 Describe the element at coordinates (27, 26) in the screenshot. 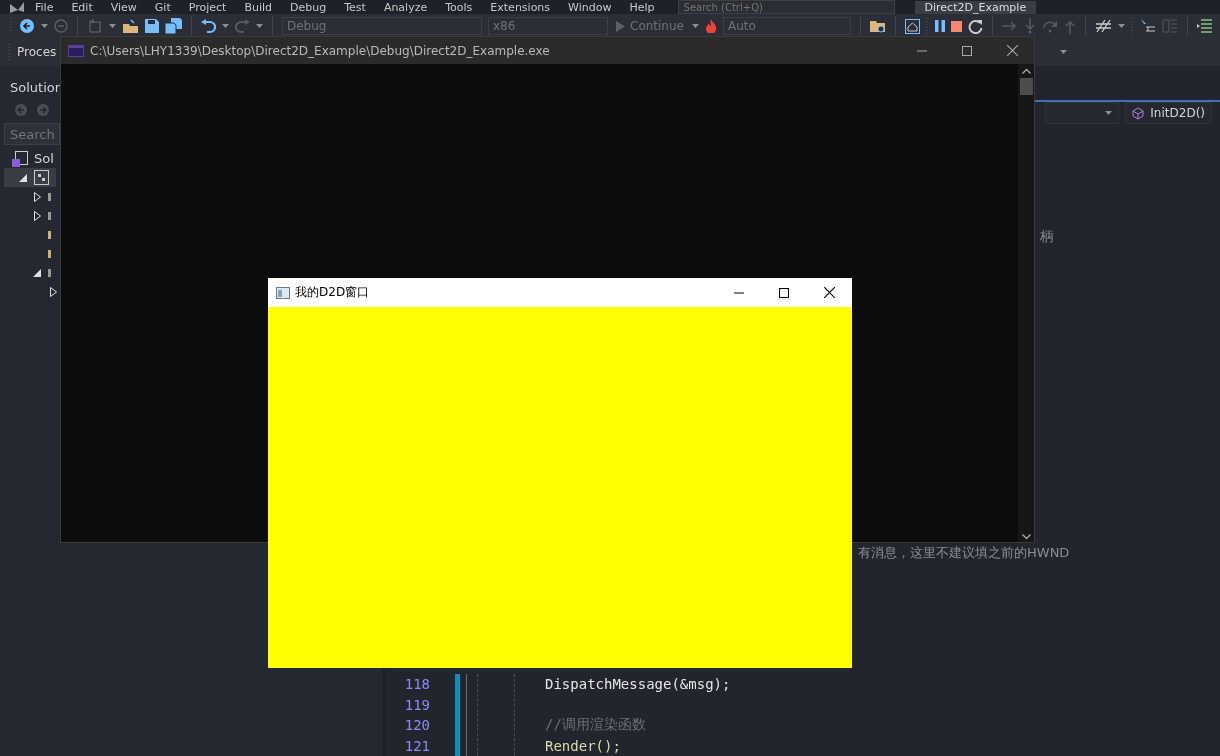

I see `back-icon` at that location.